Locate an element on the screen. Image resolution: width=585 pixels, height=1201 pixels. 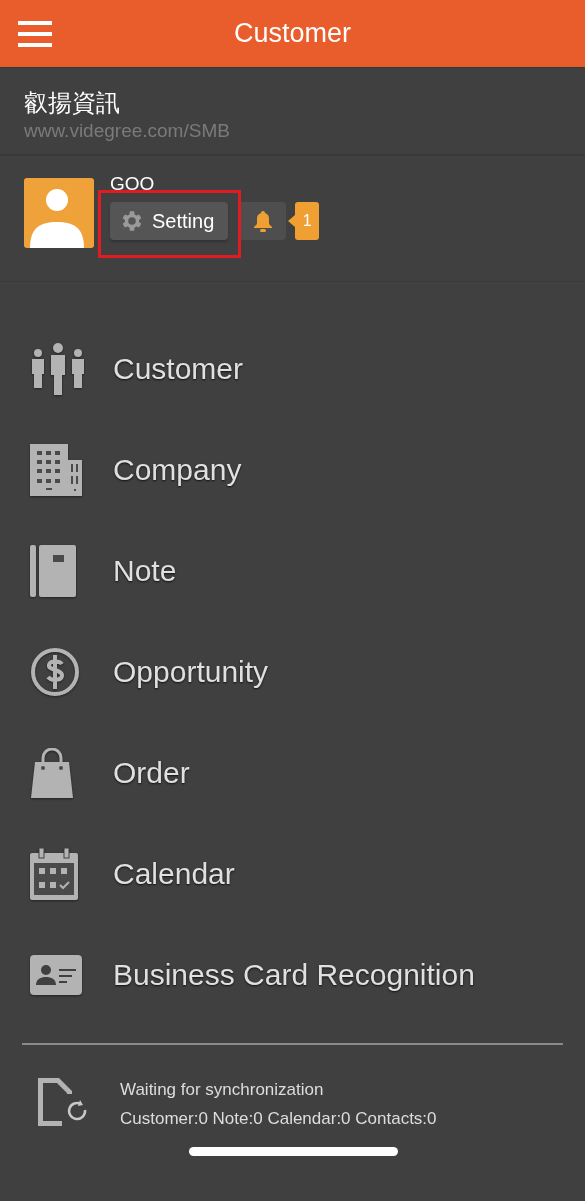
people-icon is located at coordinates (58, 368).